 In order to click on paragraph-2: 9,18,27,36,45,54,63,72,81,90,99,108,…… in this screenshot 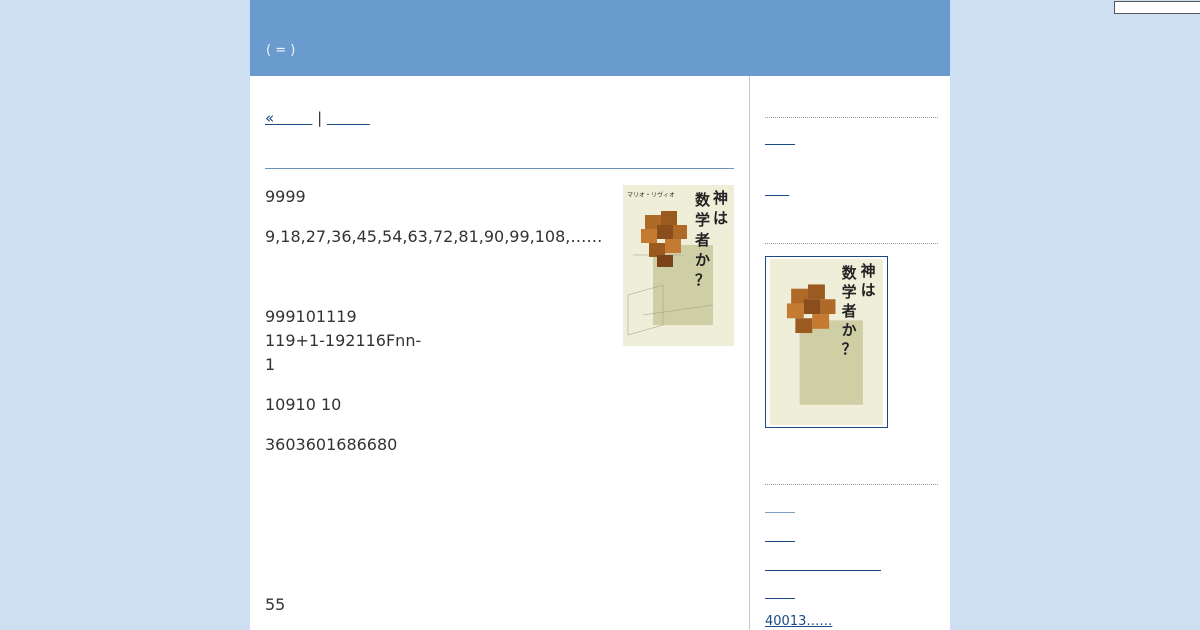, I will do `click(434, 236)`.